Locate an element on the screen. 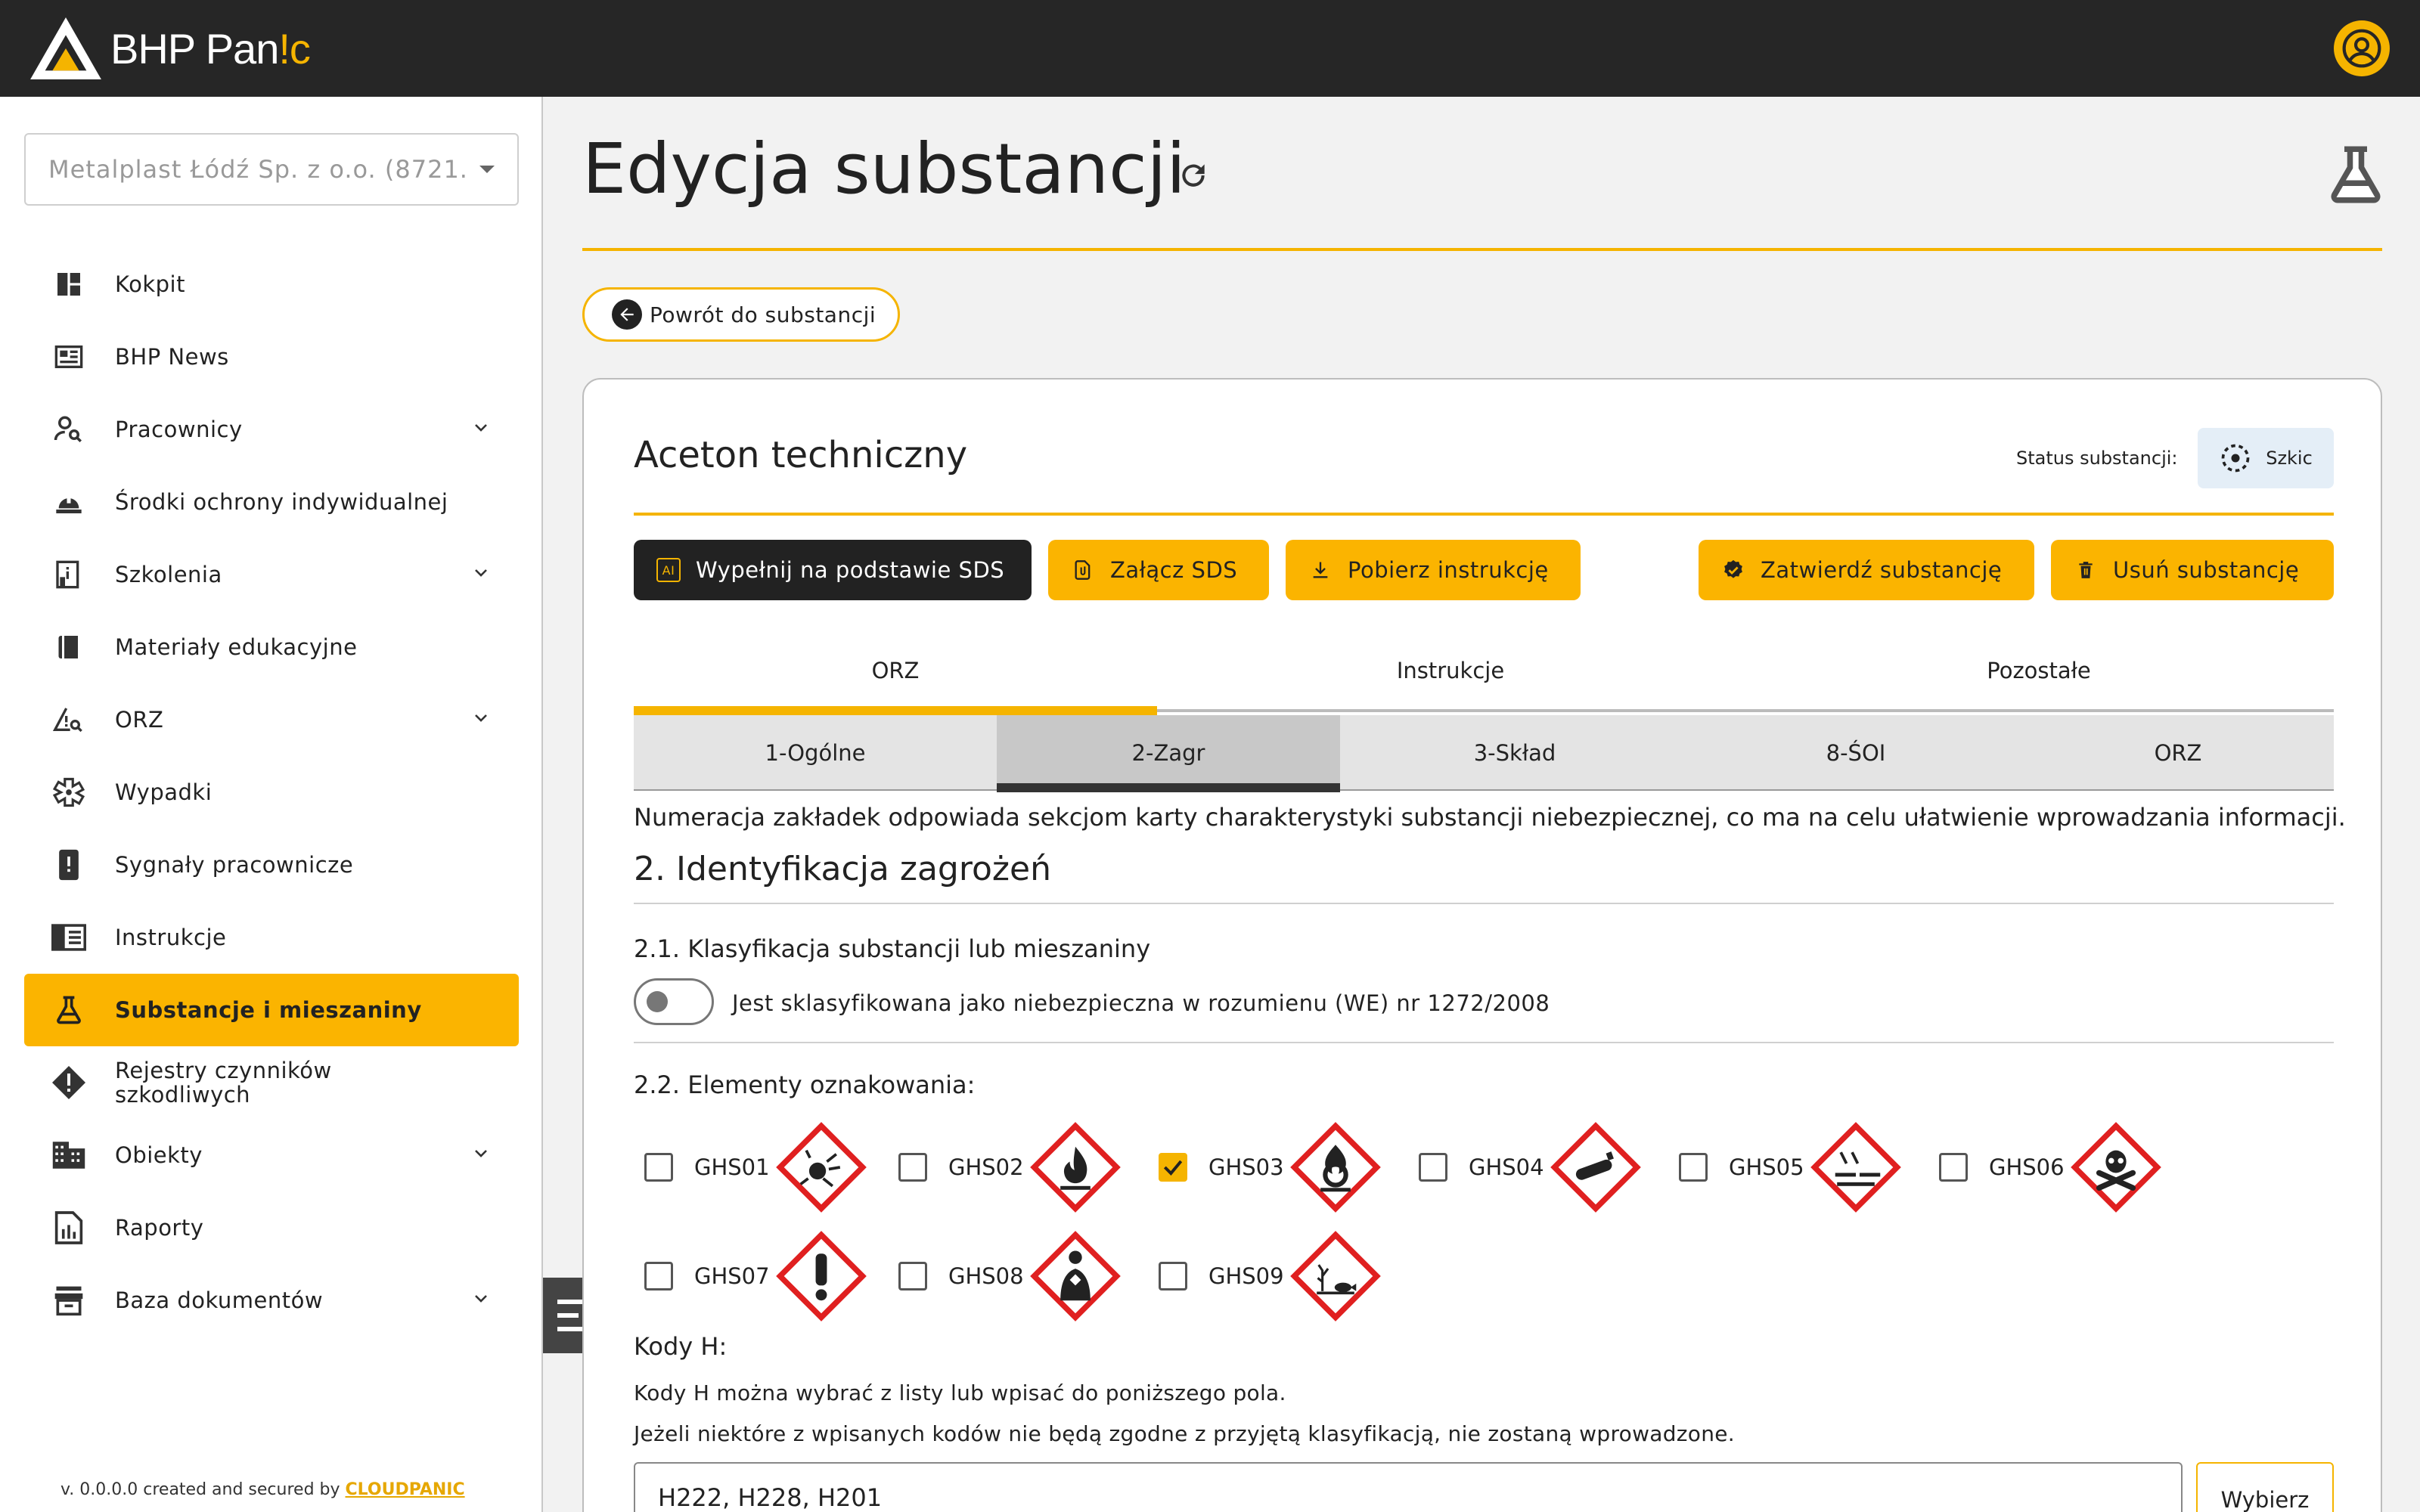  ghs06-pictogram-icon is located at coordinates (2116, 1167).